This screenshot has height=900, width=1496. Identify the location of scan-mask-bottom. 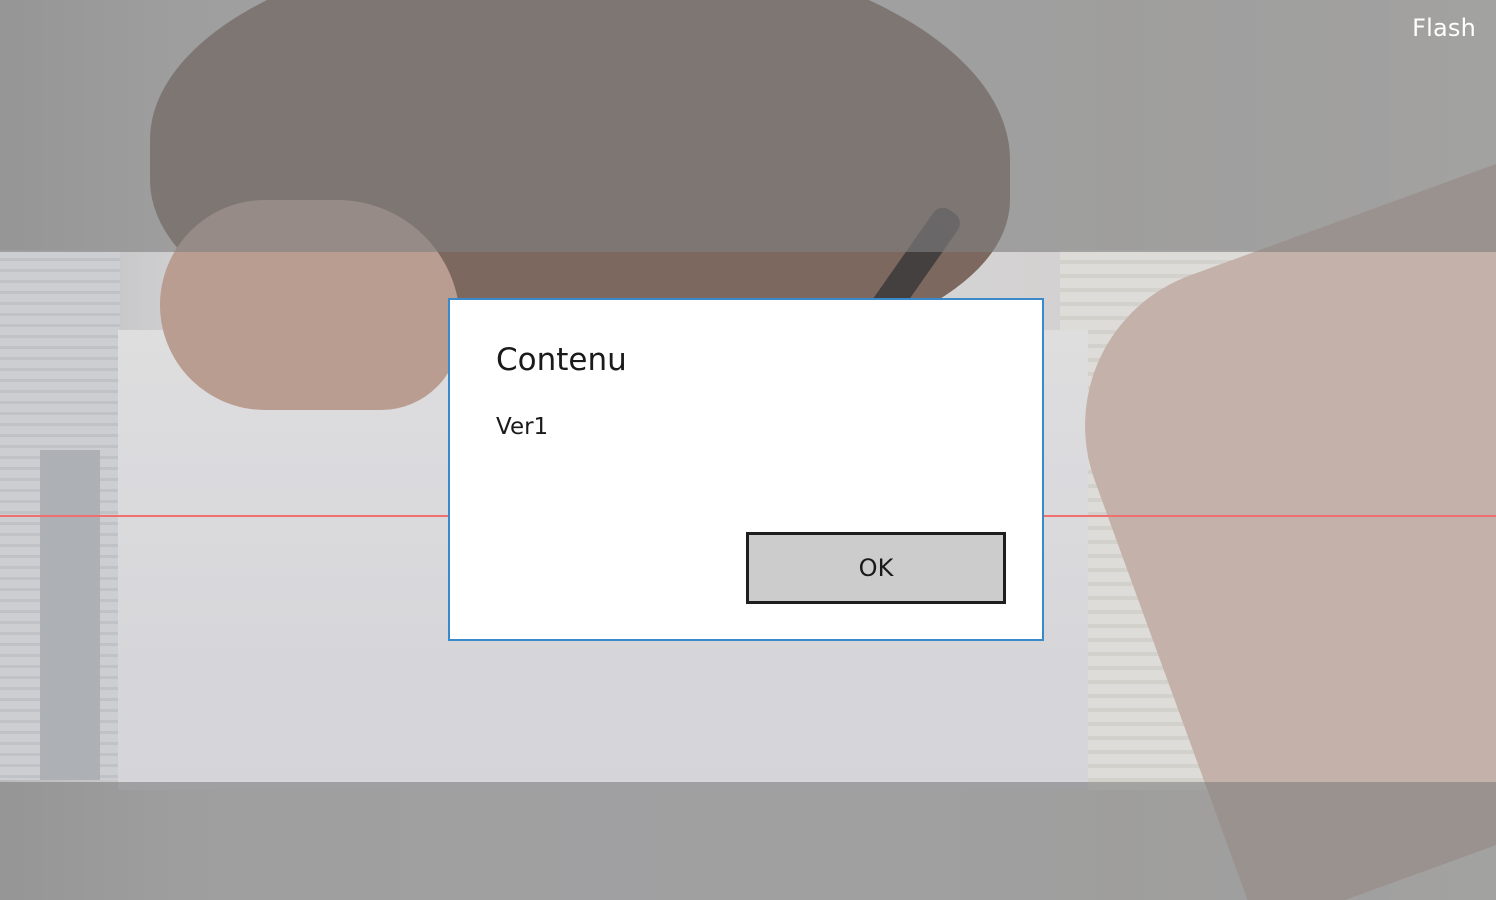
(748, 841).